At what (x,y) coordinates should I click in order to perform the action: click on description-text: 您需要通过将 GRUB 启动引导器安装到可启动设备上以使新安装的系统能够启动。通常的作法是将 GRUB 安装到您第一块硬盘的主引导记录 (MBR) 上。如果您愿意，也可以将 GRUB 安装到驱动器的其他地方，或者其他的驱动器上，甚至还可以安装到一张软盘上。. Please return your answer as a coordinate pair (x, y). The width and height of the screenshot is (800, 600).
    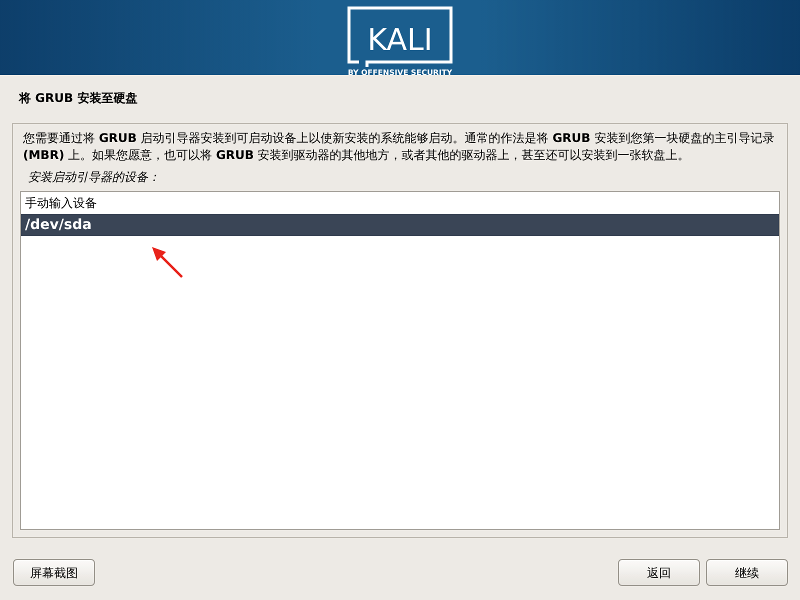
    Looking at the image, I should click on (399, 147).